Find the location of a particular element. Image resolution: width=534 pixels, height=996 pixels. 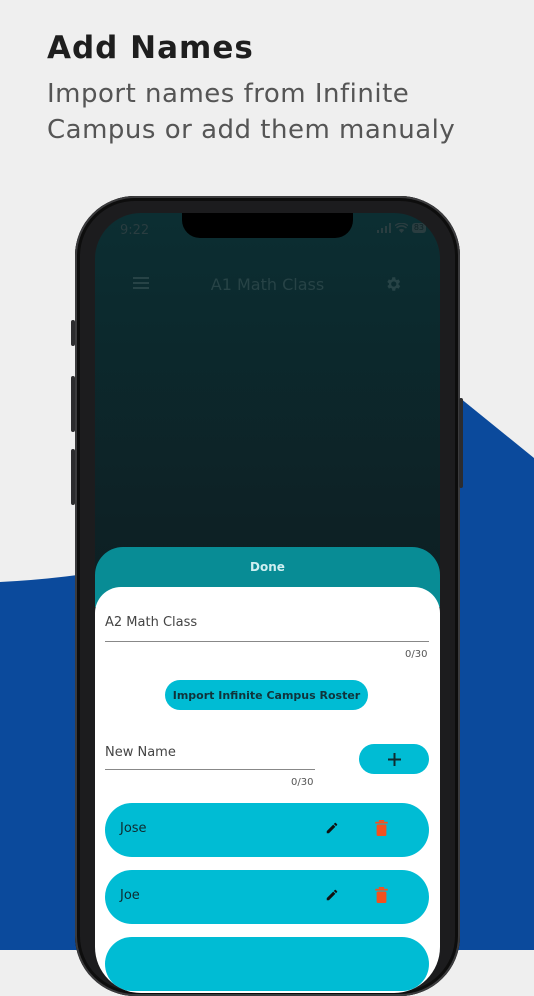

class-name-counter: 0/30 is located at coordinates (416, 654).